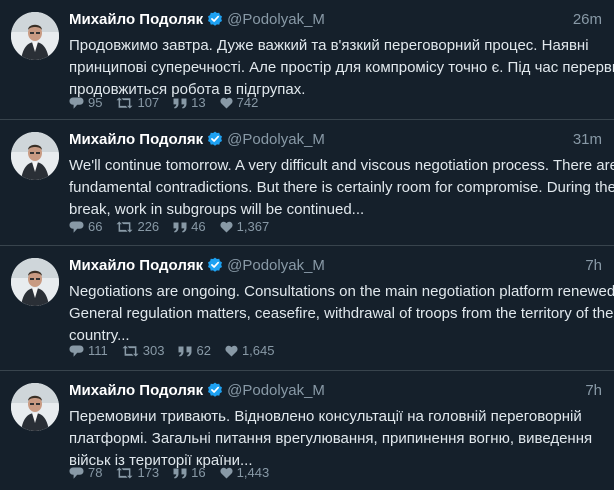  What do you see at coordinates (85, 227) in the screenshot?
I see `reply-button: 66` at bounding box center [85, 227].